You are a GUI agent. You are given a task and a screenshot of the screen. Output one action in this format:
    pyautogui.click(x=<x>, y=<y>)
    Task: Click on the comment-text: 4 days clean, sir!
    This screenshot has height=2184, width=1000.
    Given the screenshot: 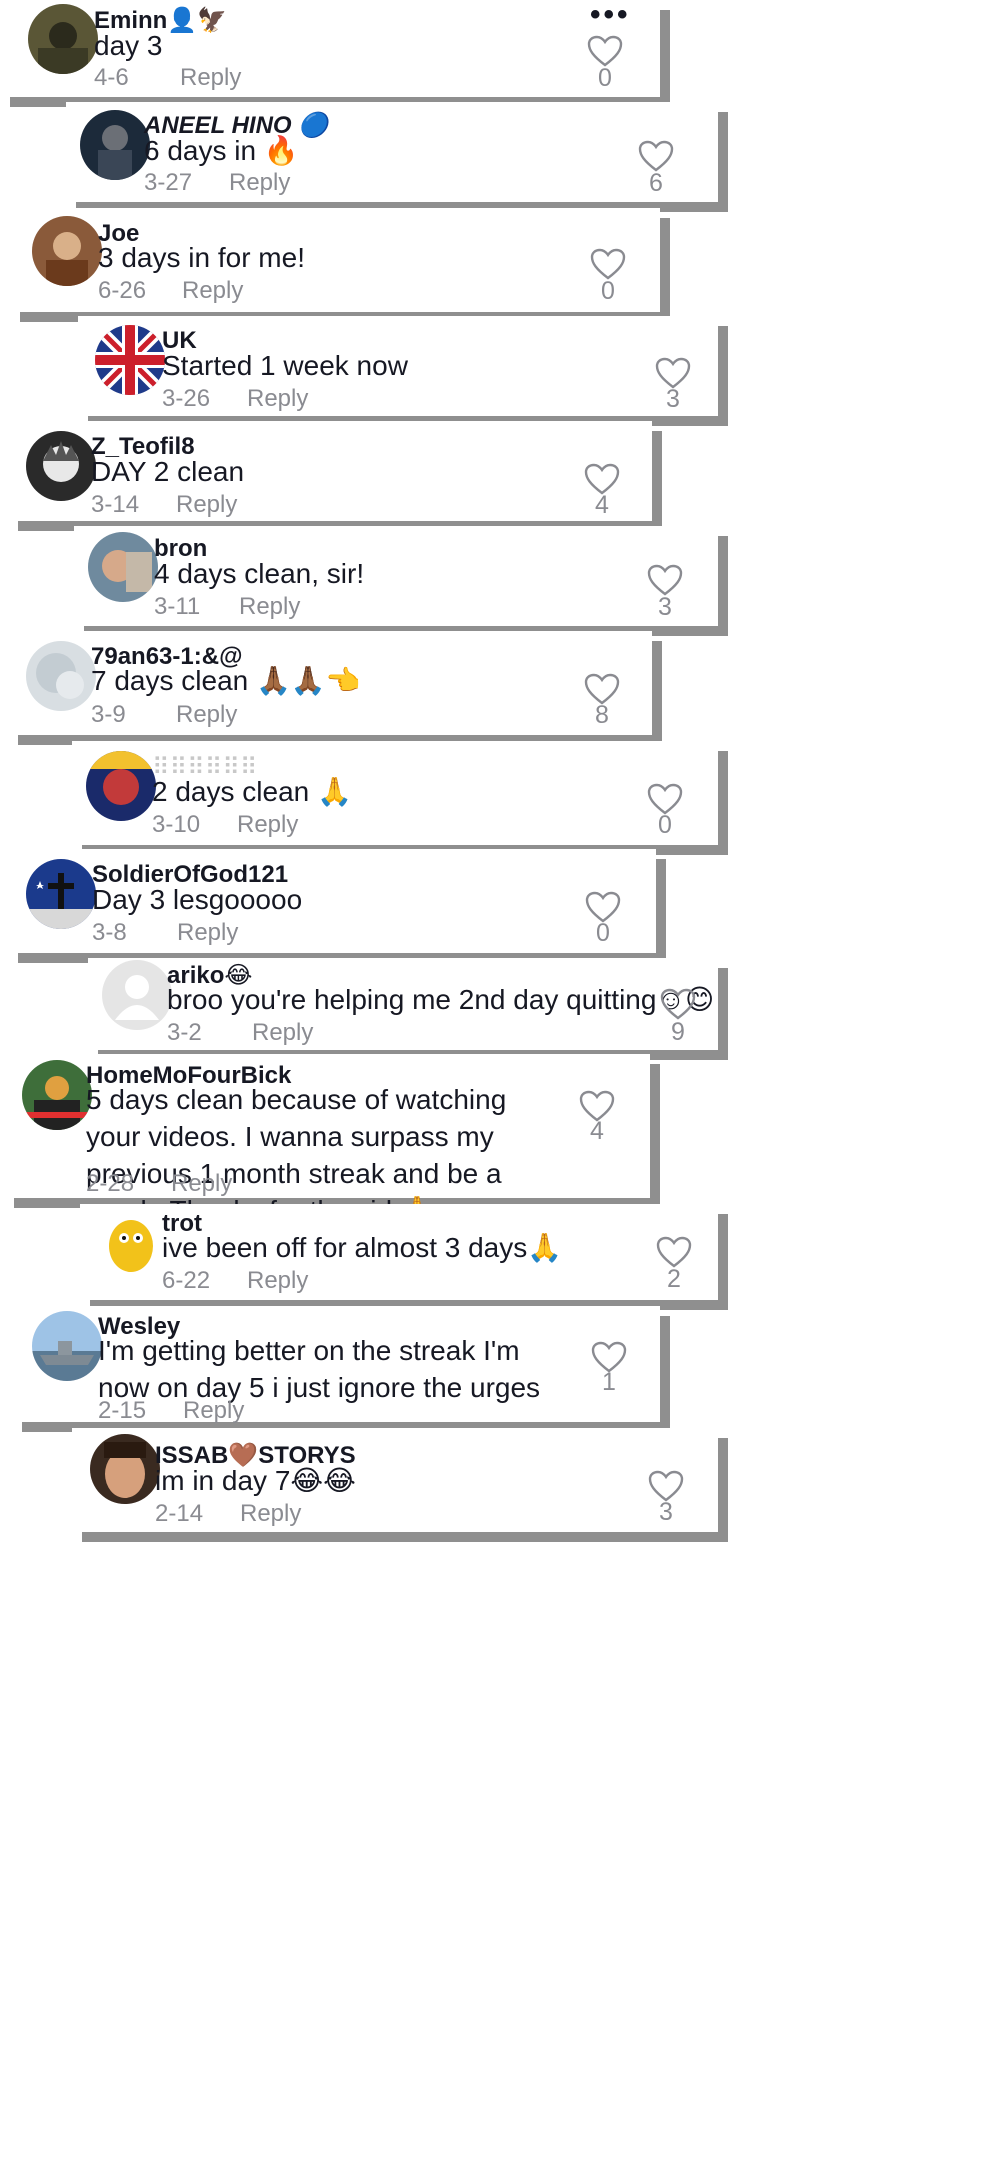 What is the action you would take?
    pyautogui.click(x=259, y=573)
    